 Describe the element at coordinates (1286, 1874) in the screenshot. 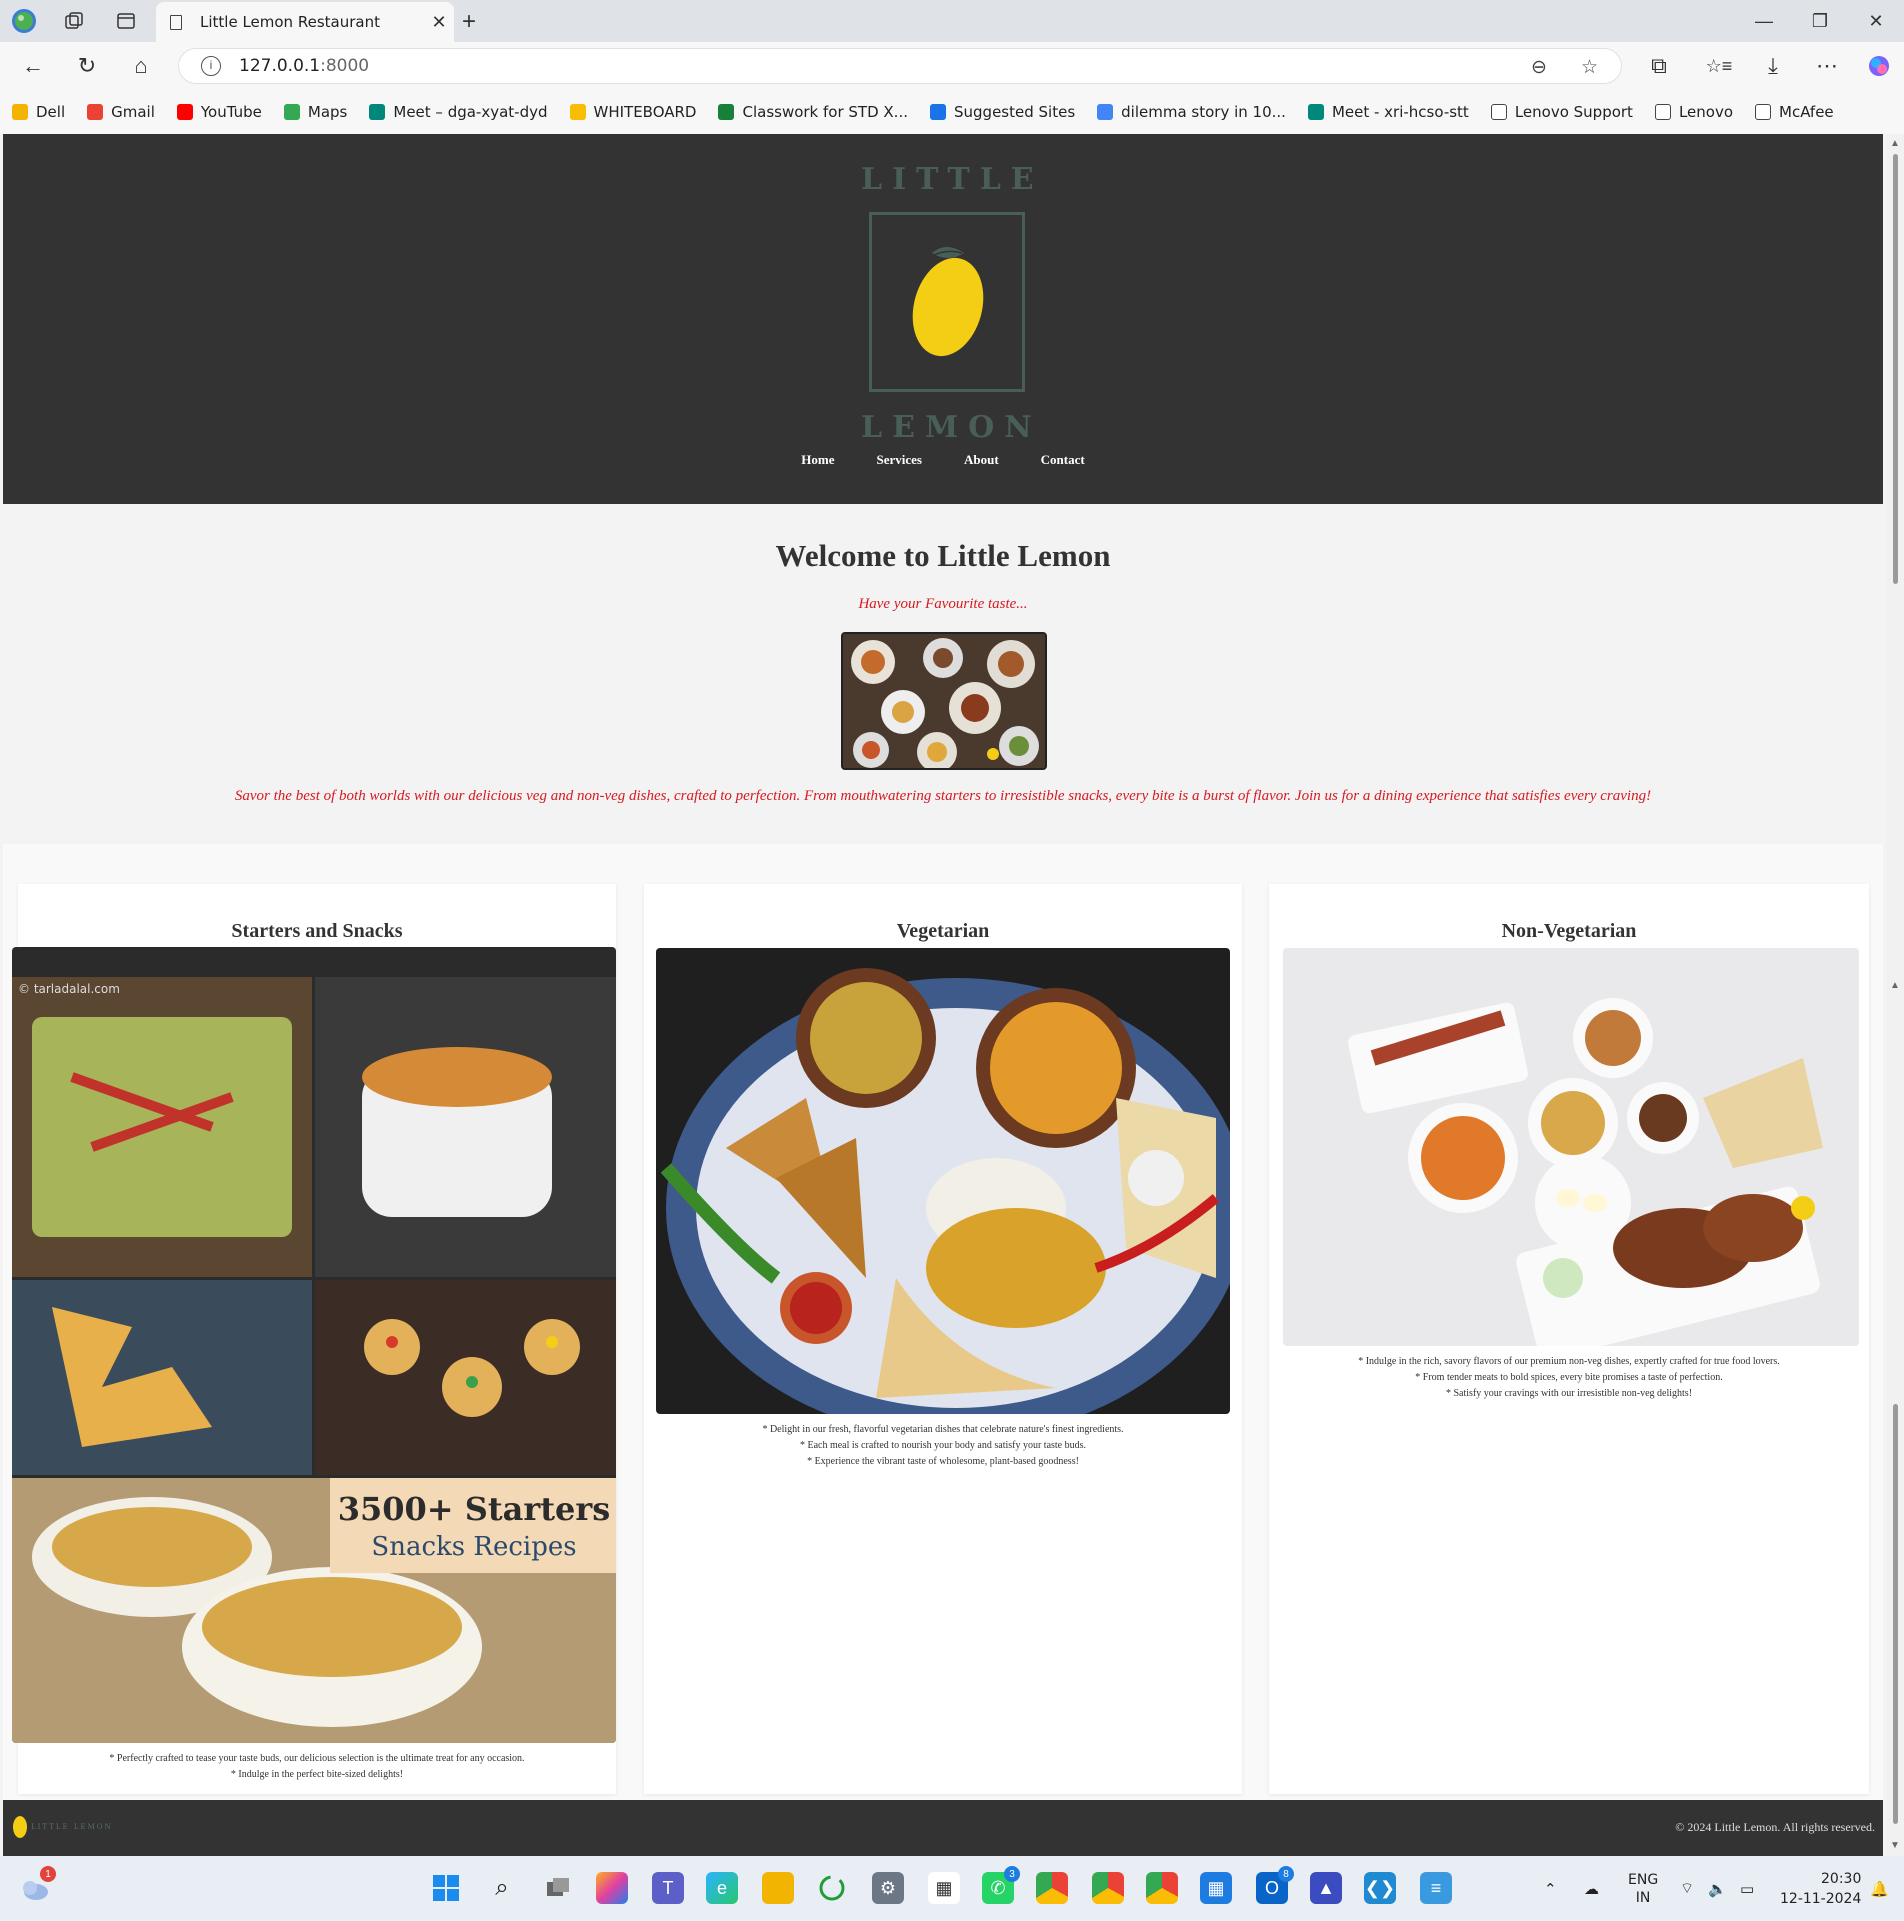

I see `outlook-badge: 8` at that location.